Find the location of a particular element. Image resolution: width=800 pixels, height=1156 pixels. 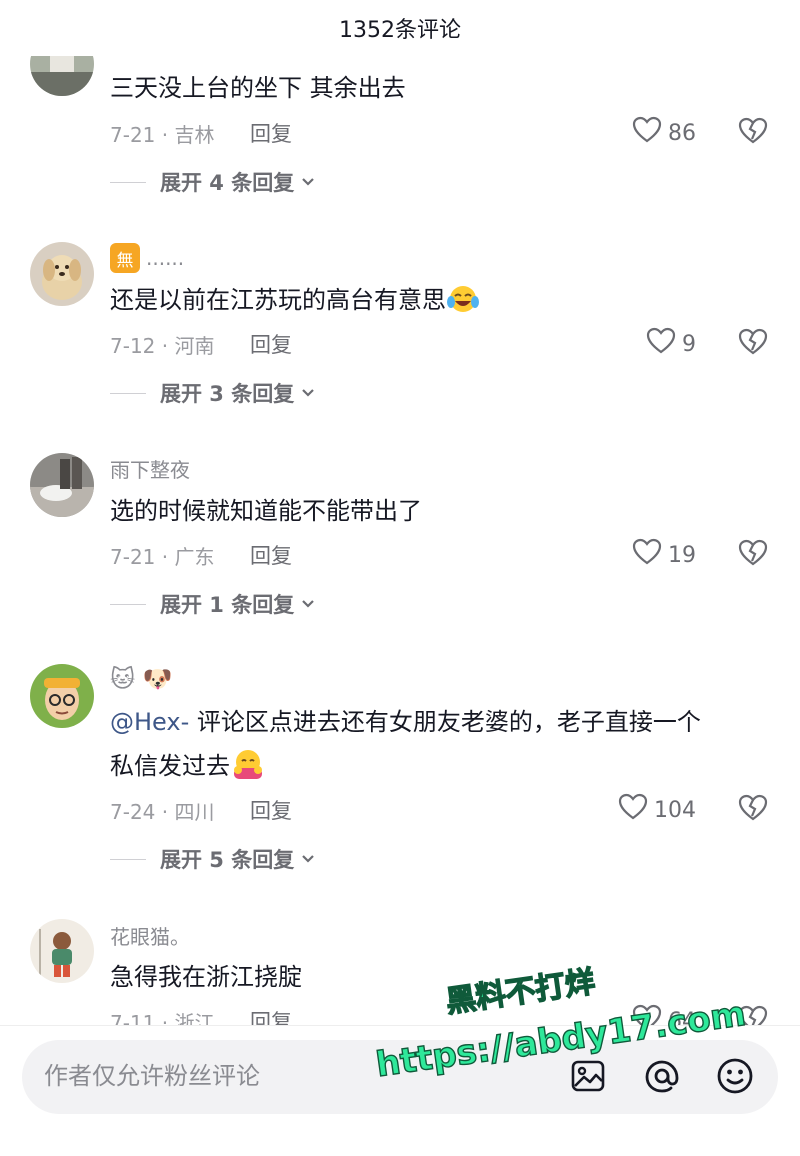

like-count: 64 is located at coordinates (682, 1017).